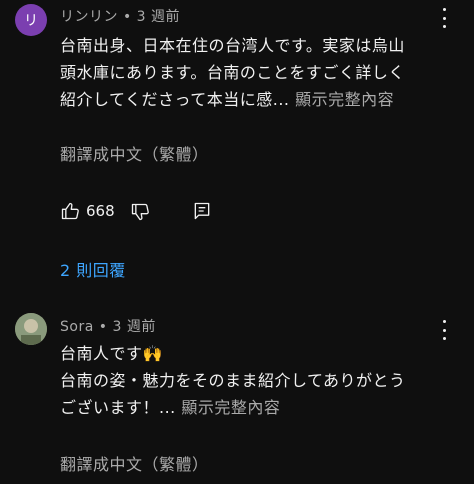 The height and width of the screenshot is (484, 474). What do you see at coordinates (70, 211) in the screenshot?
I see `thumbs-up-icon` at bounding box center [70, 211].